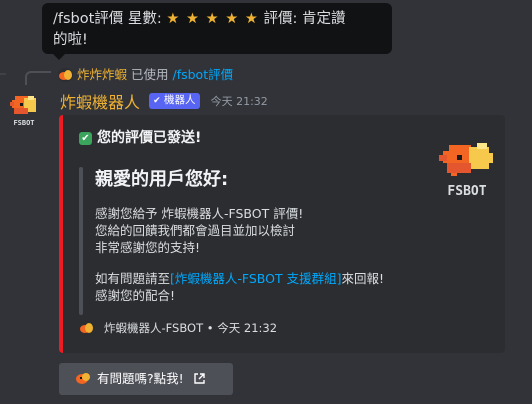 This screenshot has height=404, width=532. Describe the element at coordinates (180, 100) in the screenshot. I see `bot-tag-label: 機器人` at that location.